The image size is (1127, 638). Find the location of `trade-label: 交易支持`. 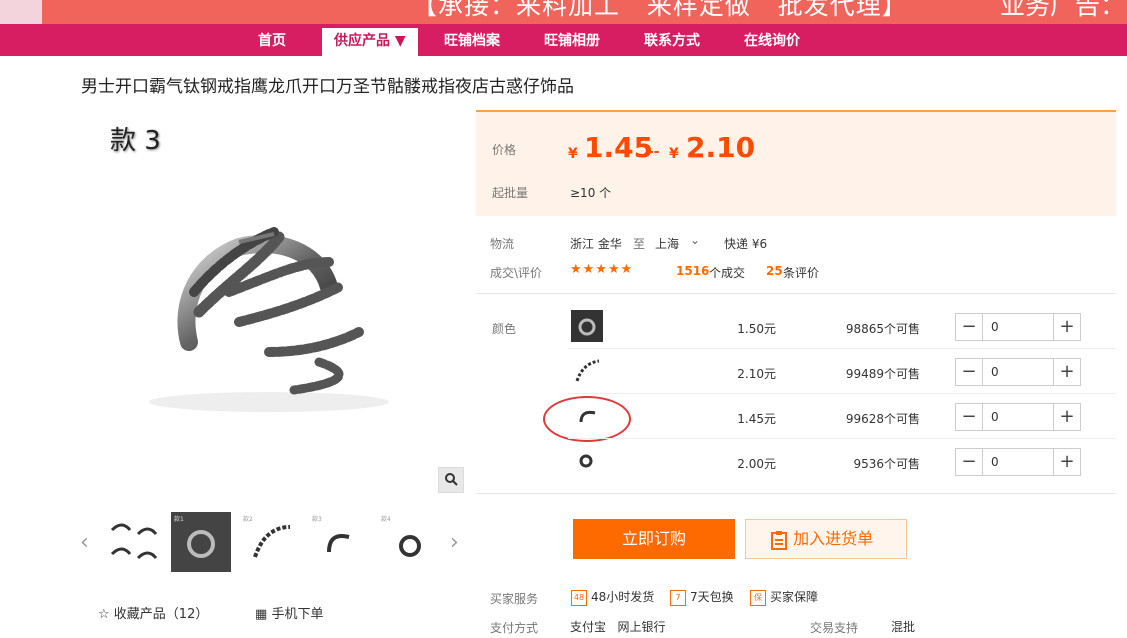

trade-label: 交易支持 is located at coordinates (834, 628).